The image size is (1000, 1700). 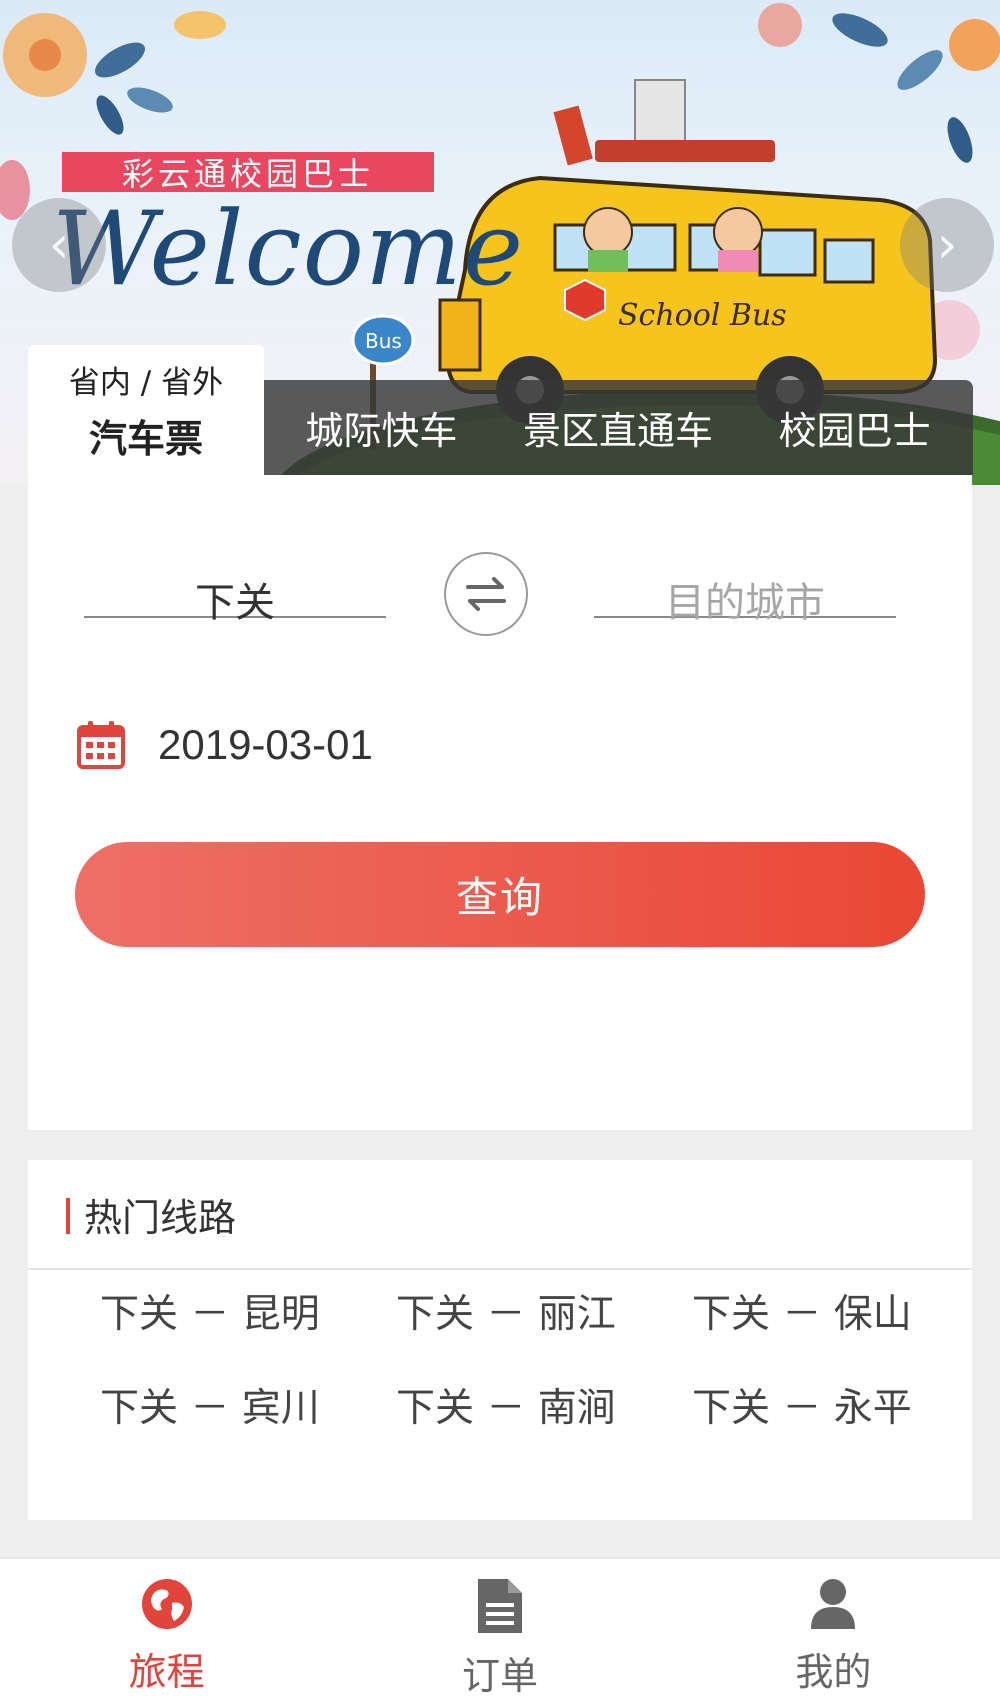 What do you see at coordinates (68, 1216) in the screenshot?
I see `section-accent-bar` at bounding box center [68, 1216].